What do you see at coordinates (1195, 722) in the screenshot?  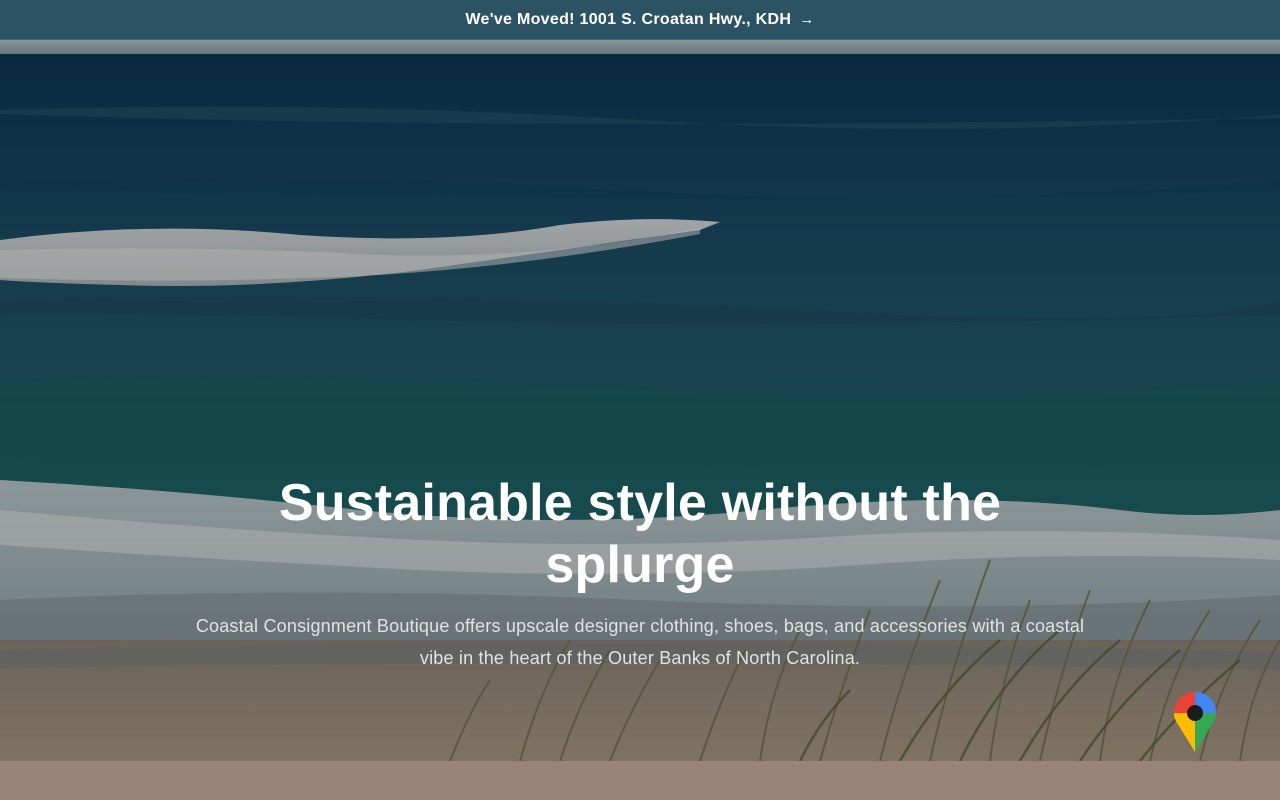 I see `google-maps-pin-icon` at bounding box center [1195, 722].